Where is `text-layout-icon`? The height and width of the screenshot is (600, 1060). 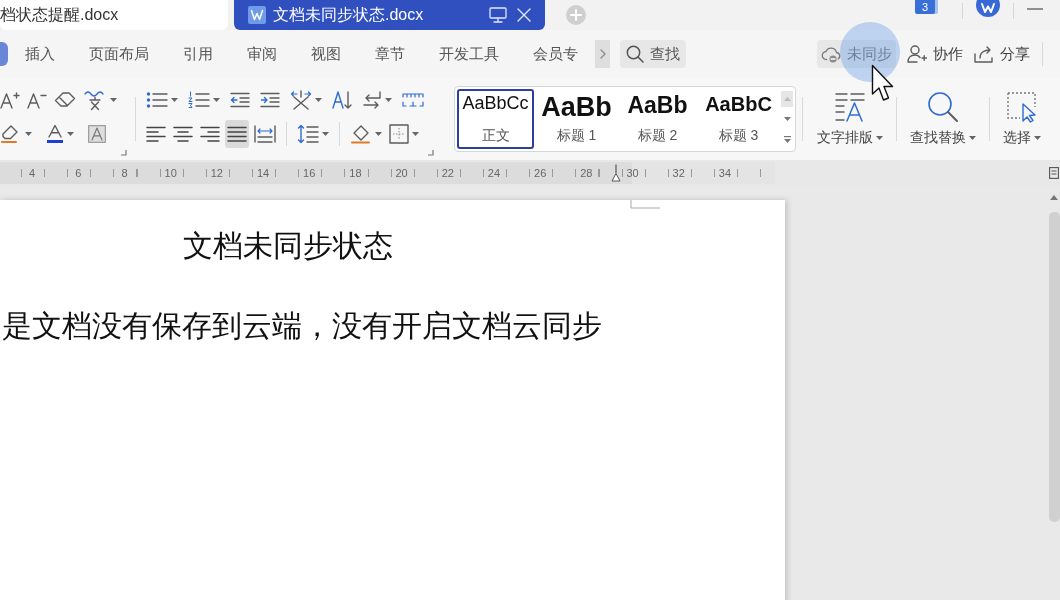
text-layout-icon is located at coordinates (850, 107).